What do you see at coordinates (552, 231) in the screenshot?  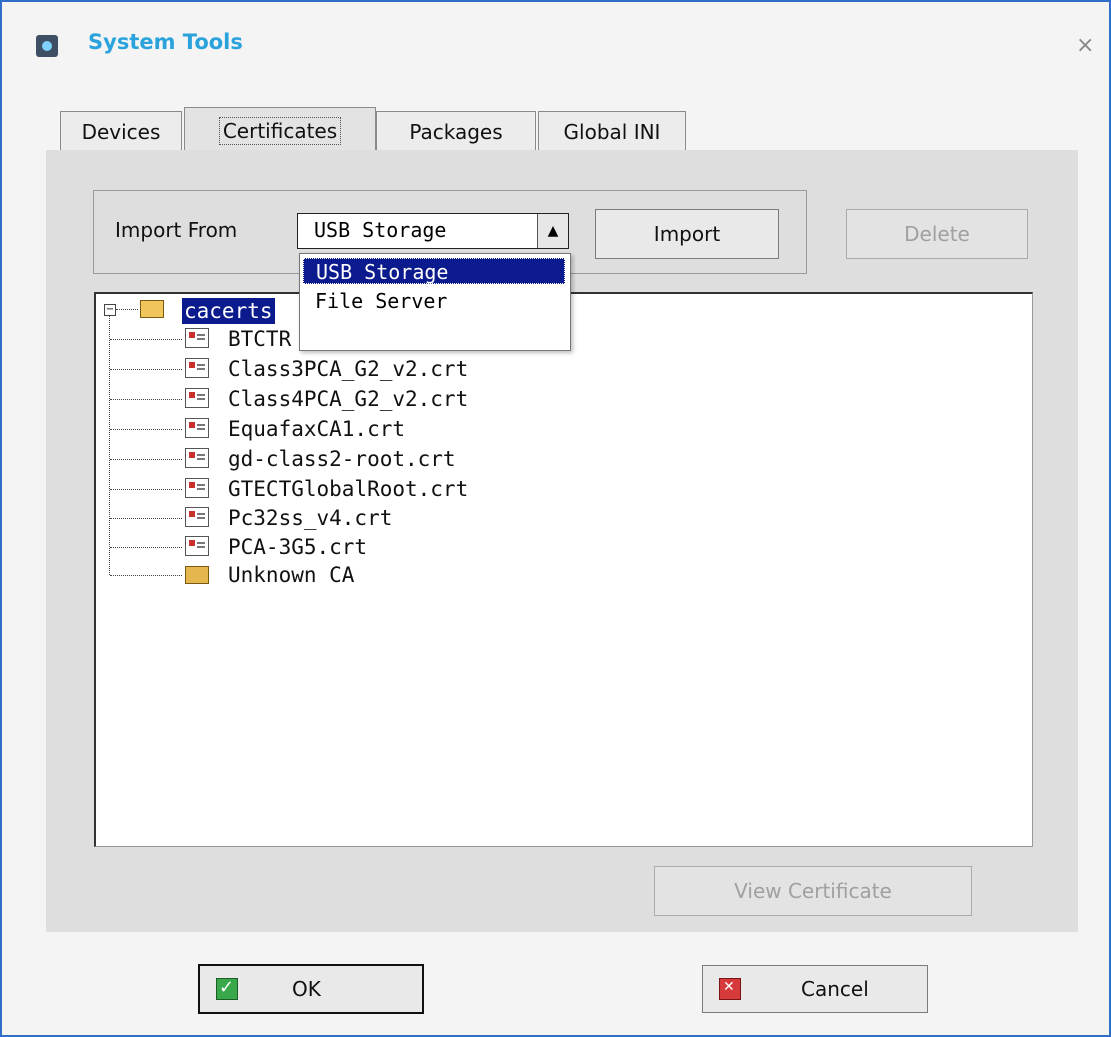 I see `combo-arrow-icon: ▲` at bounding box center [552, 231].